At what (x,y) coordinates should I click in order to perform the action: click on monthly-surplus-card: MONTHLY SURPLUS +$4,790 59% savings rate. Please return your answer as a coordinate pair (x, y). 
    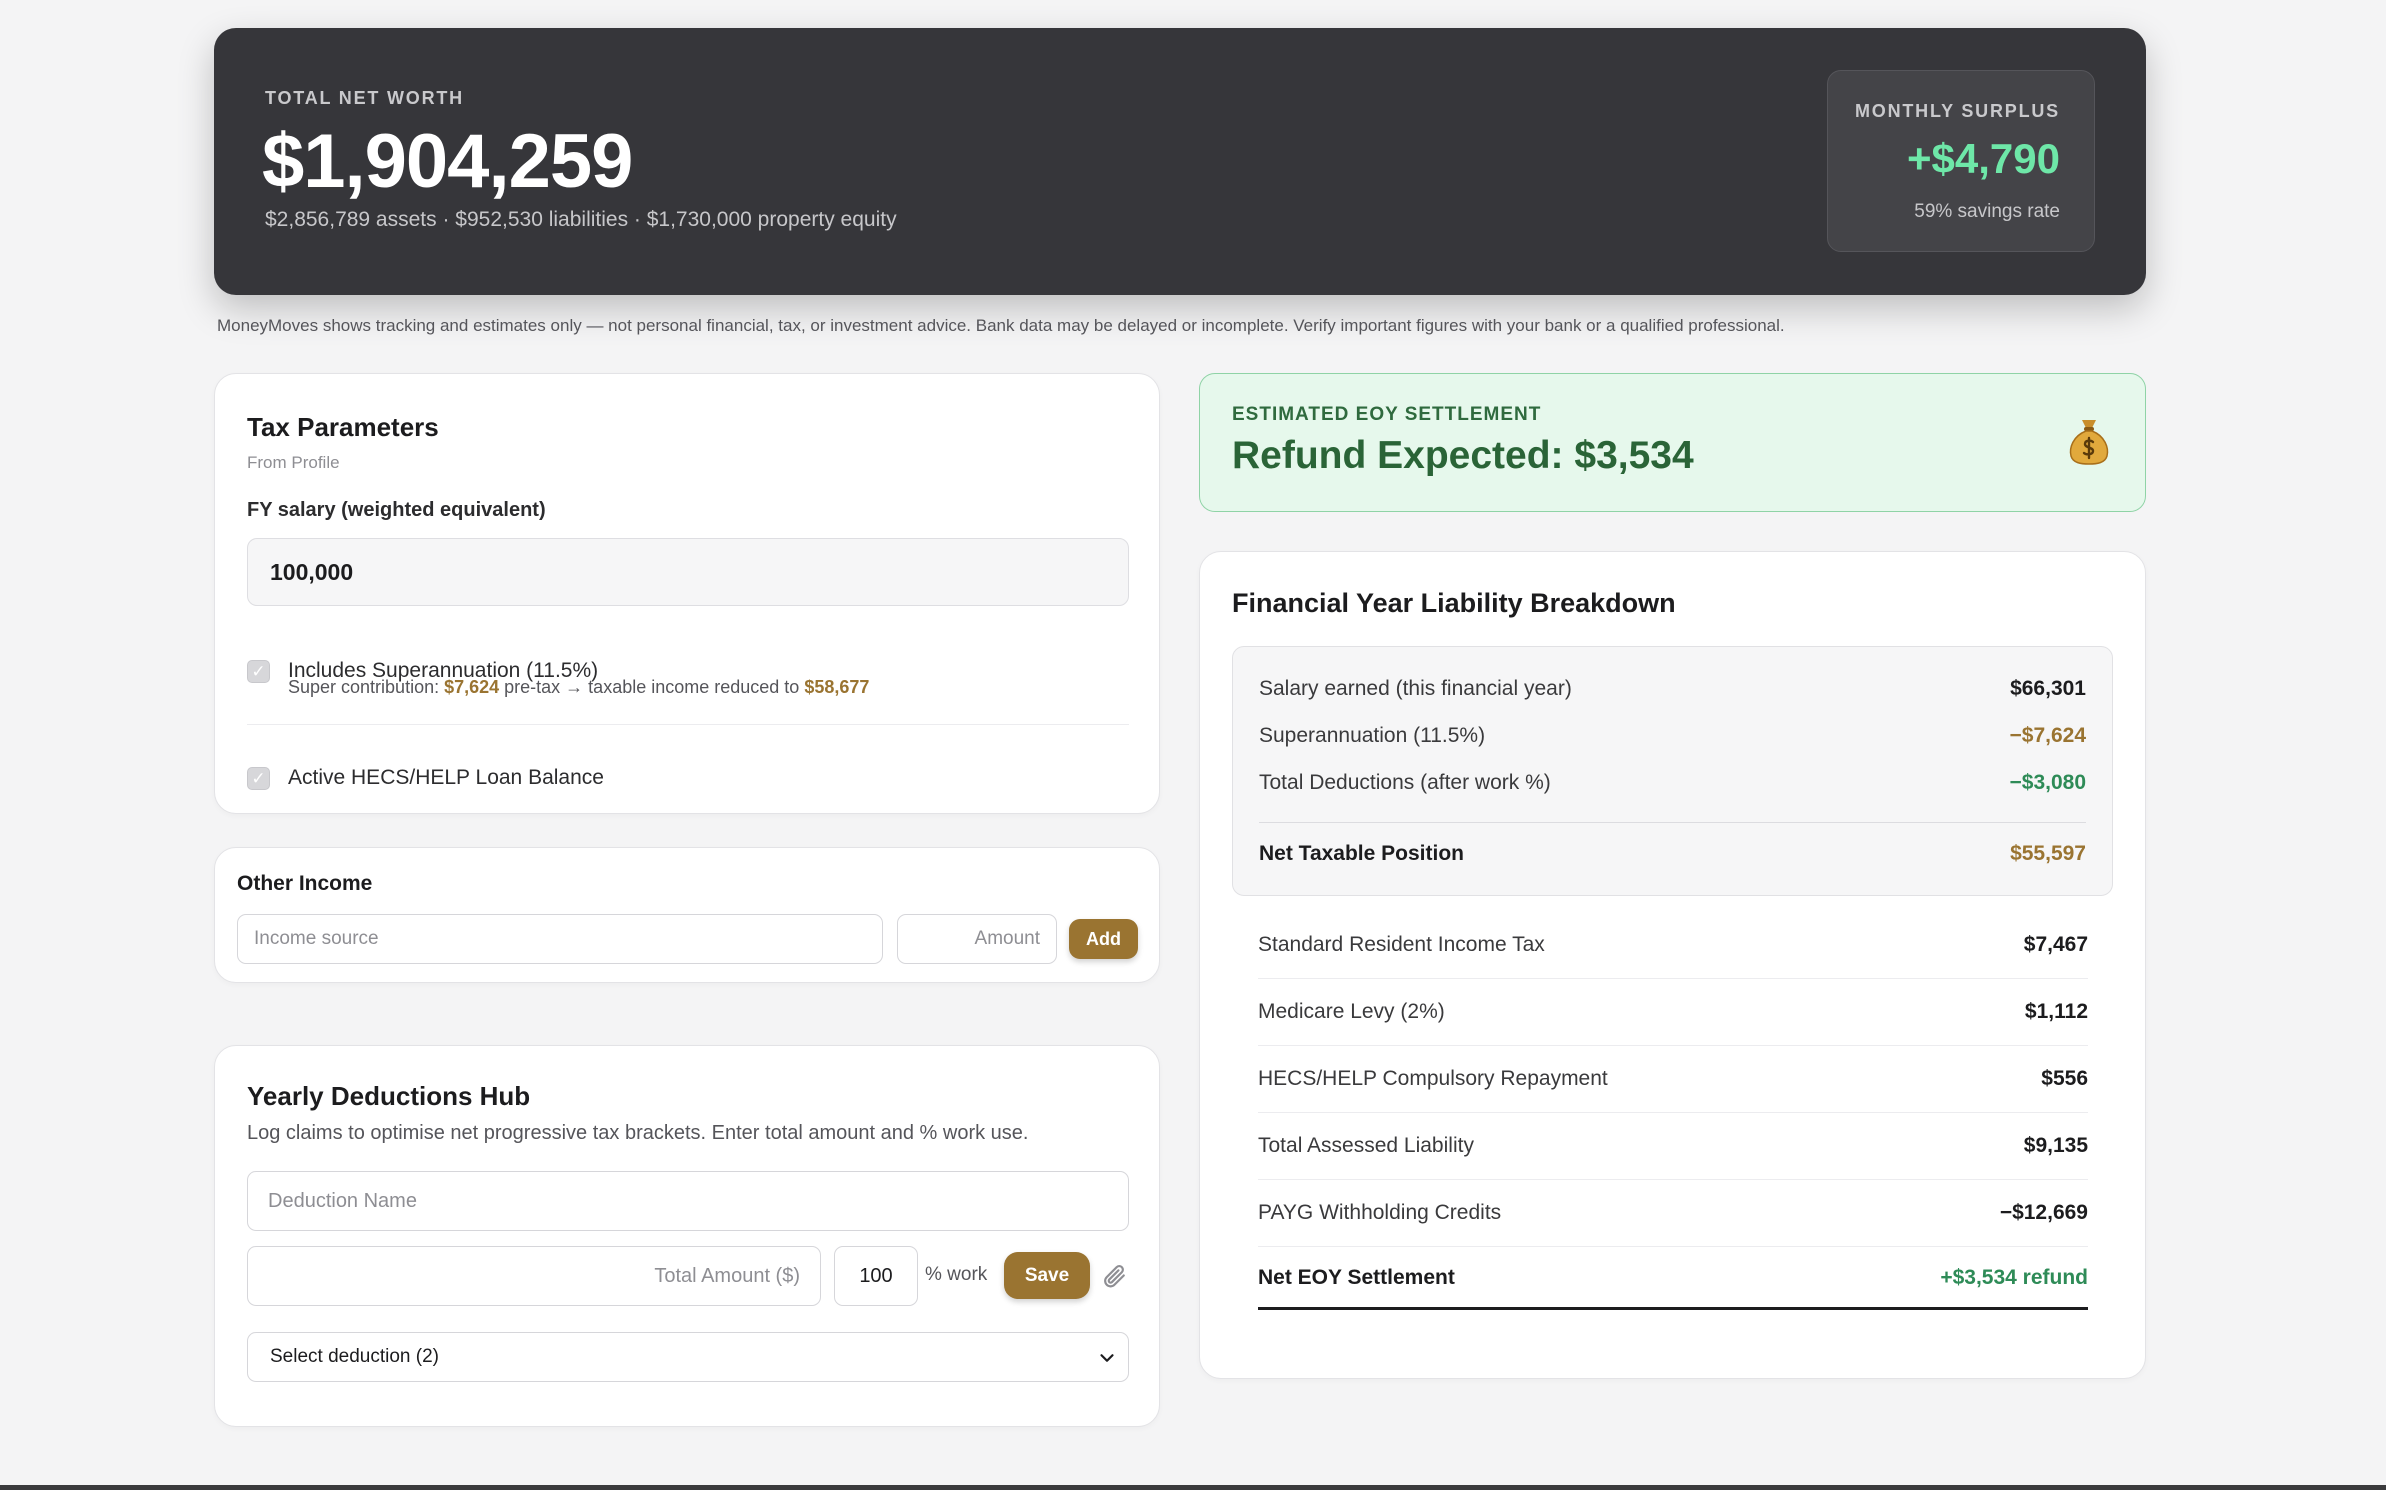
    Looking at the image, I should click on (1961, 161).